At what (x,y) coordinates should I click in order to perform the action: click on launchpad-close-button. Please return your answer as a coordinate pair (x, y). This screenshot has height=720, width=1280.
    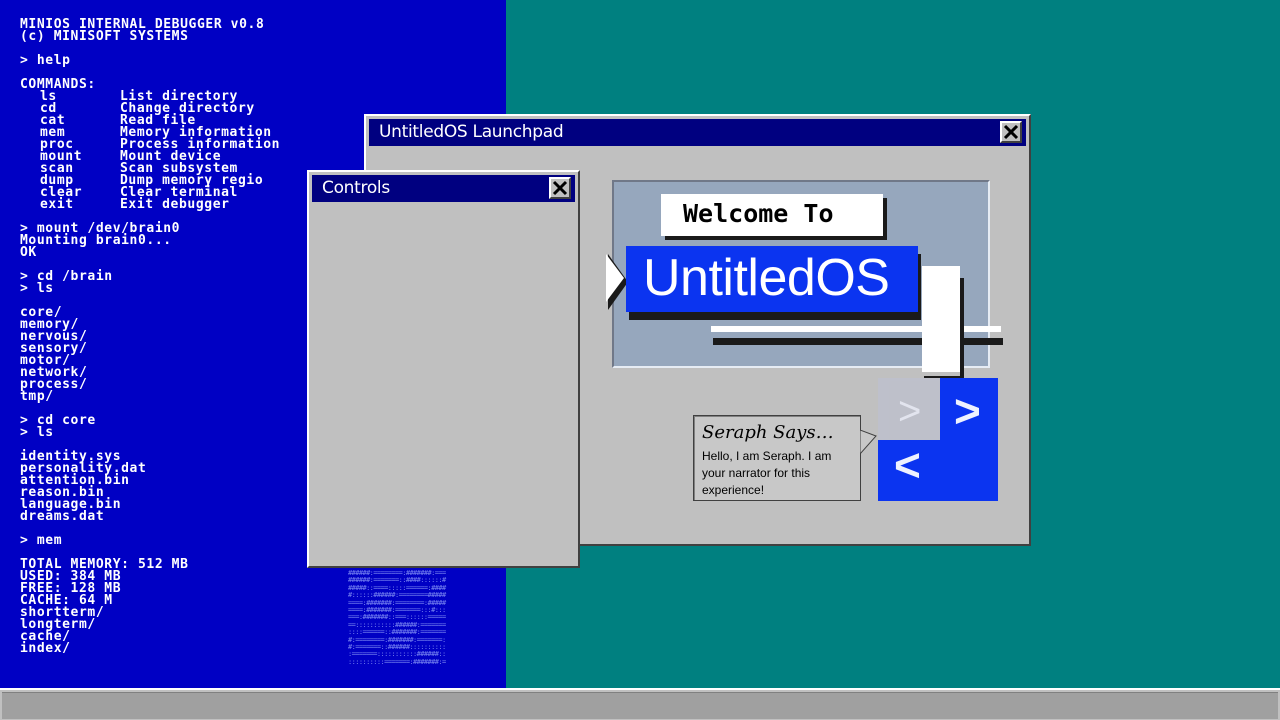
    Looking at the image, I should click on (1011, 132).